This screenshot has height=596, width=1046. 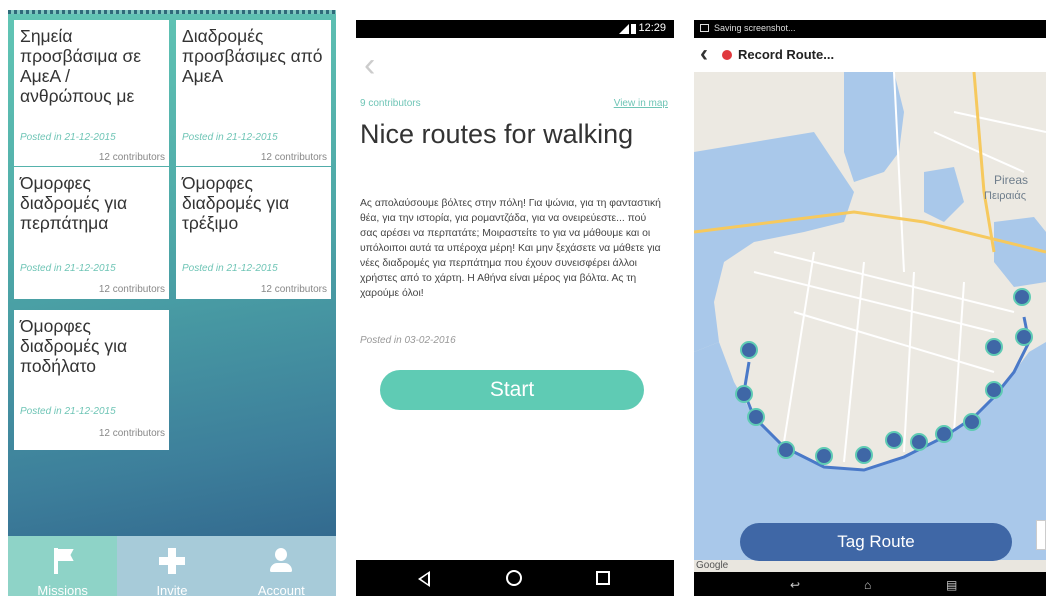 I want to click on android-nav-bar, so click(x=515, y=578).